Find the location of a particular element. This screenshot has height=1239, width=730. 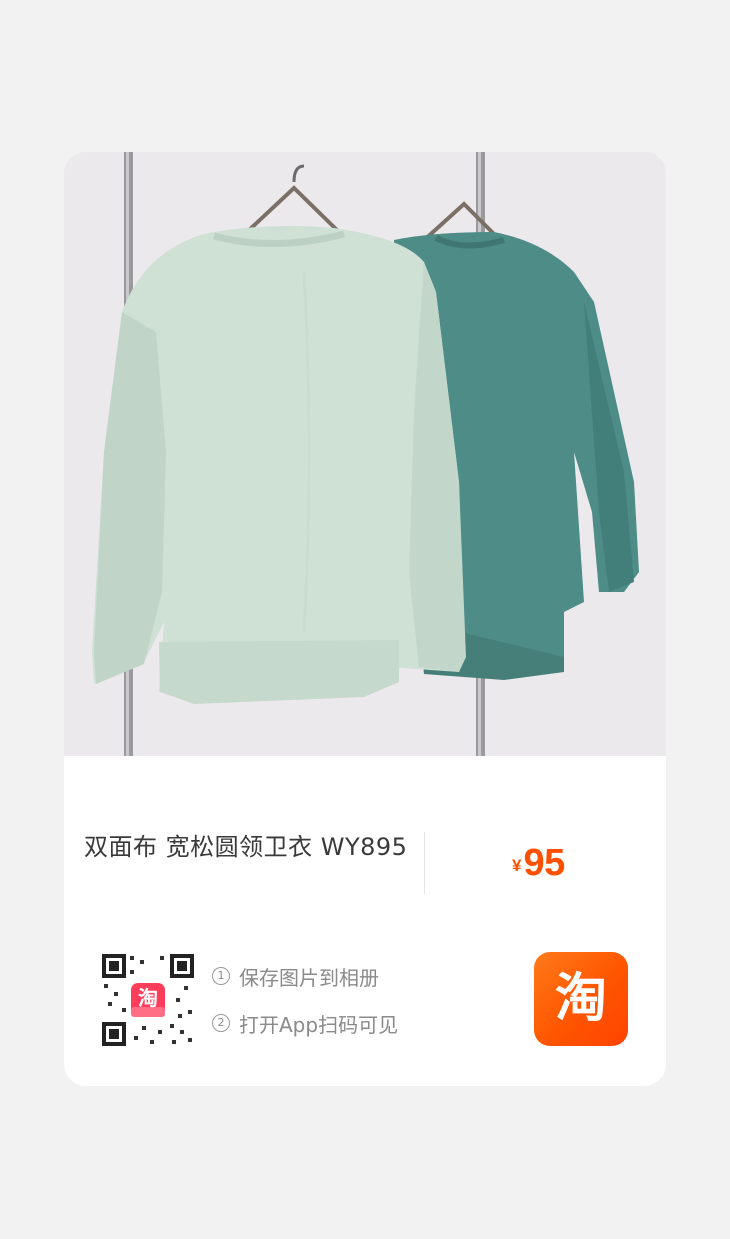

instruction-step-1: 1 保存图片到相册 is located at coordinates (305, 976).